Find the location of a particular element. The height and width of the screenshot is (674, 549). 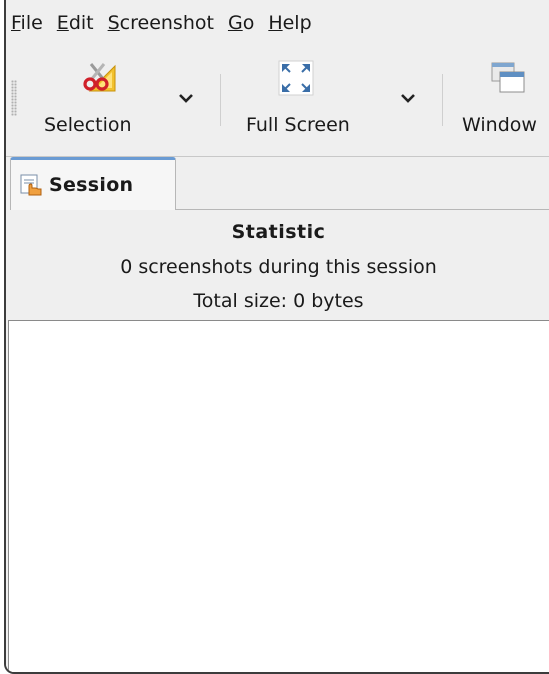

tab-session-label: Session is located at coordinates (91, 185).